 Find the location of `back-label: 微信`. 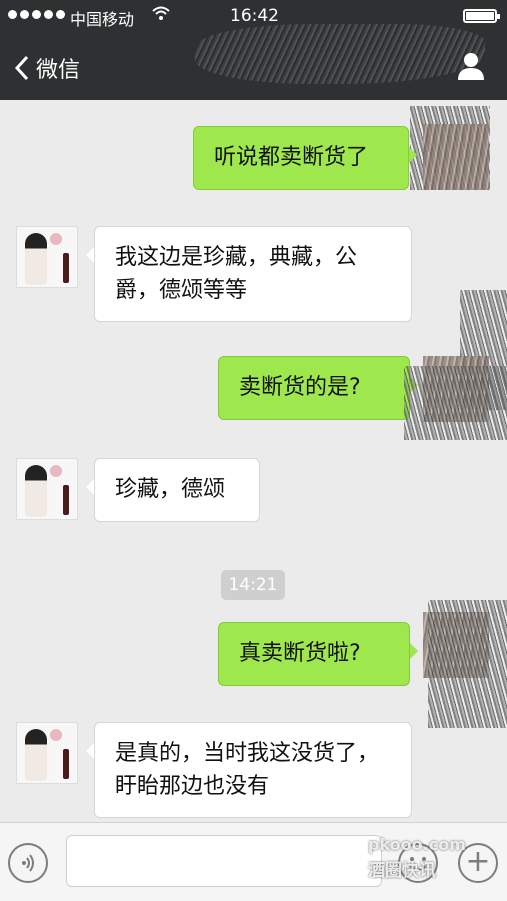

back-label: 微信 is located at coordinates (58, 70).